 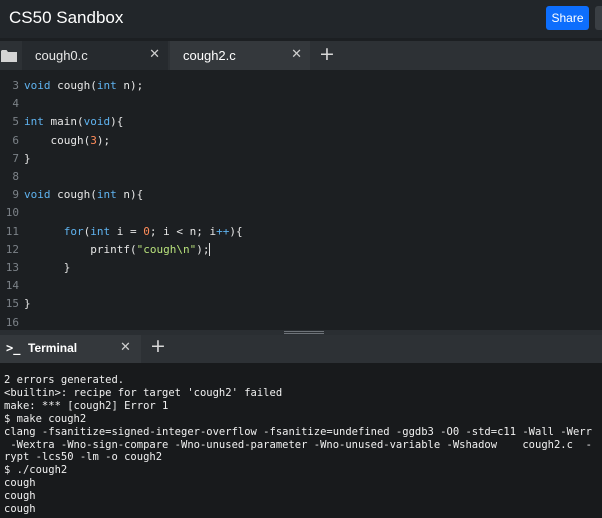 I want to click on folder-icon, so click(x=9, y=56).